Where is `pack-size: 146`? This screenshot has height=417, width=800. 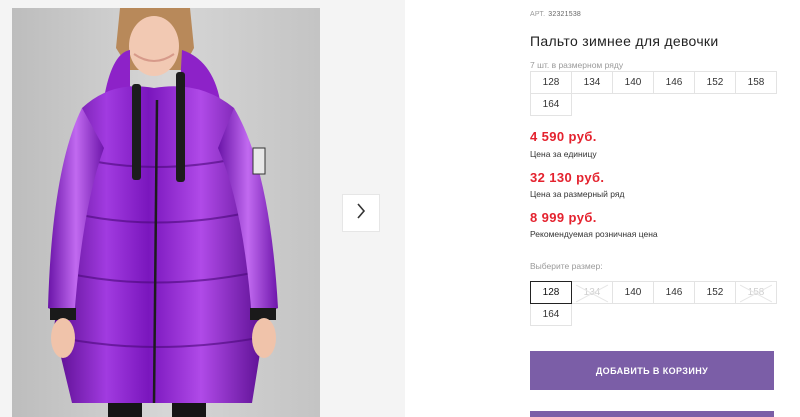 pack-size: 146 is located at coordinates (674, 82).